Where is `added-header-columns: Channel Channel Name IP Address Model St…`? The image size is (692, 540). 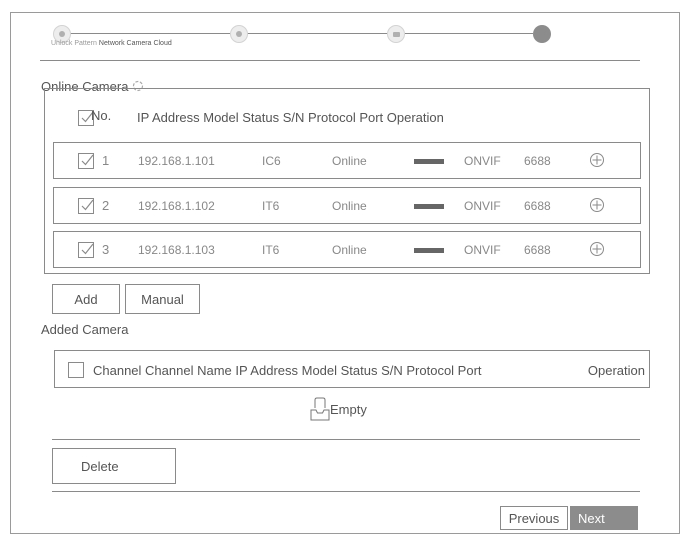
added-header-columns: Channel Channel Name IP Address Model St… is located at coordinates (287, 370).